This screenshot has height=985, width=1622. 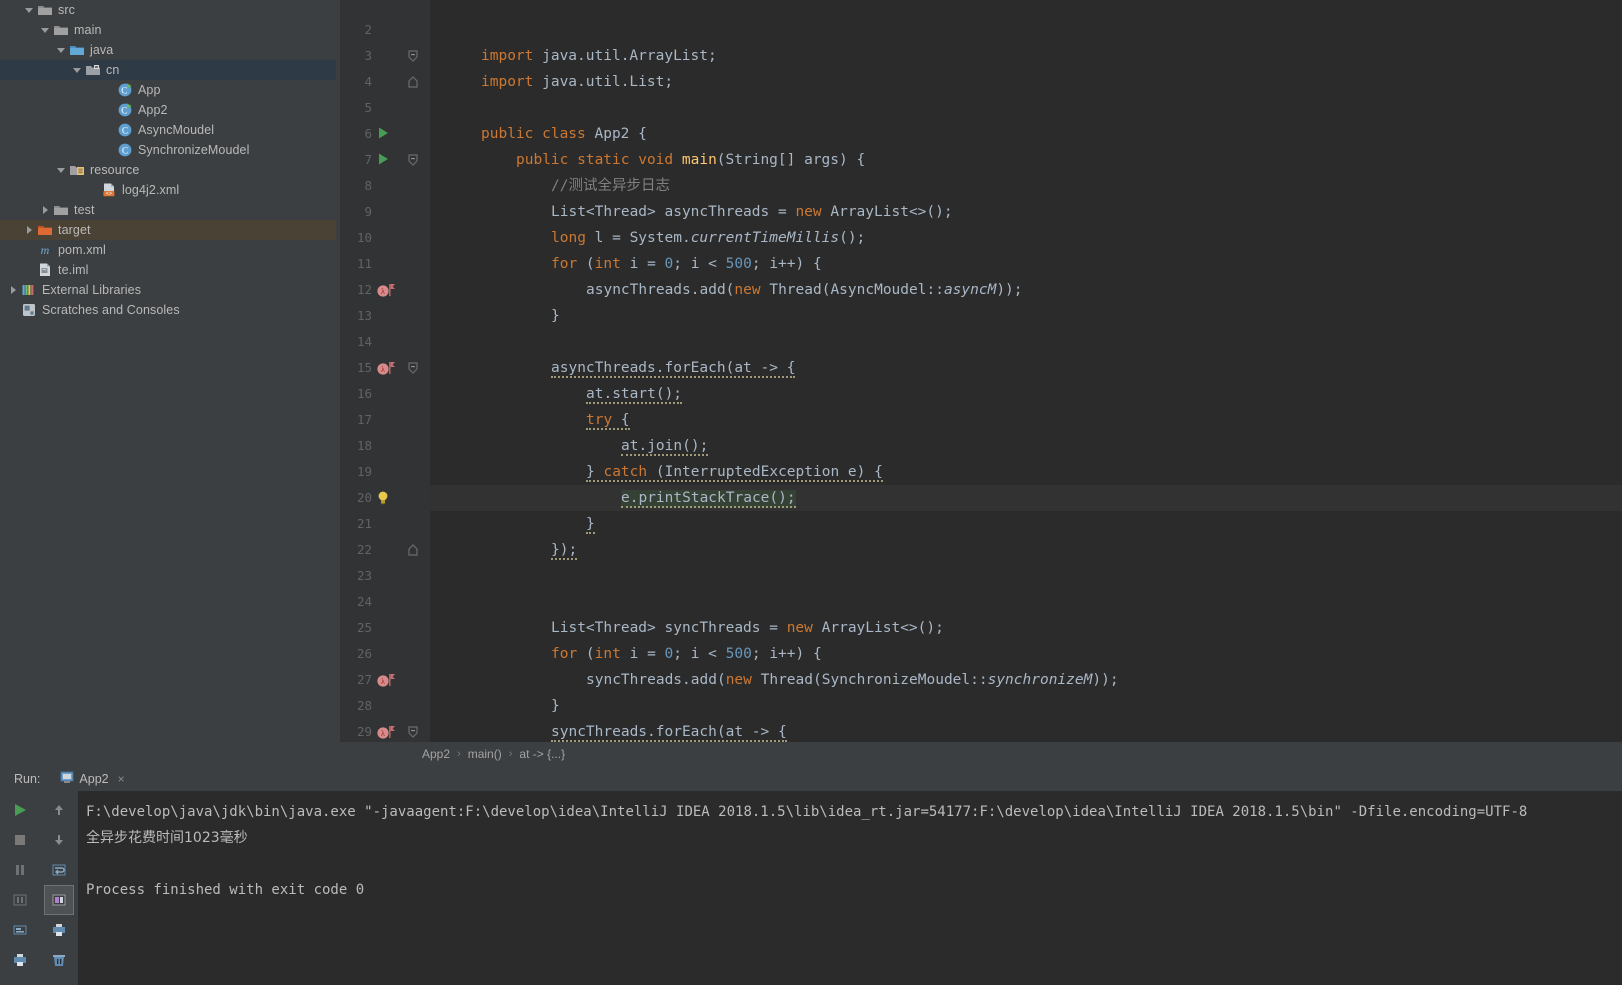 I want to click on run-toolbar-col-right, so click(x=58, y=888).